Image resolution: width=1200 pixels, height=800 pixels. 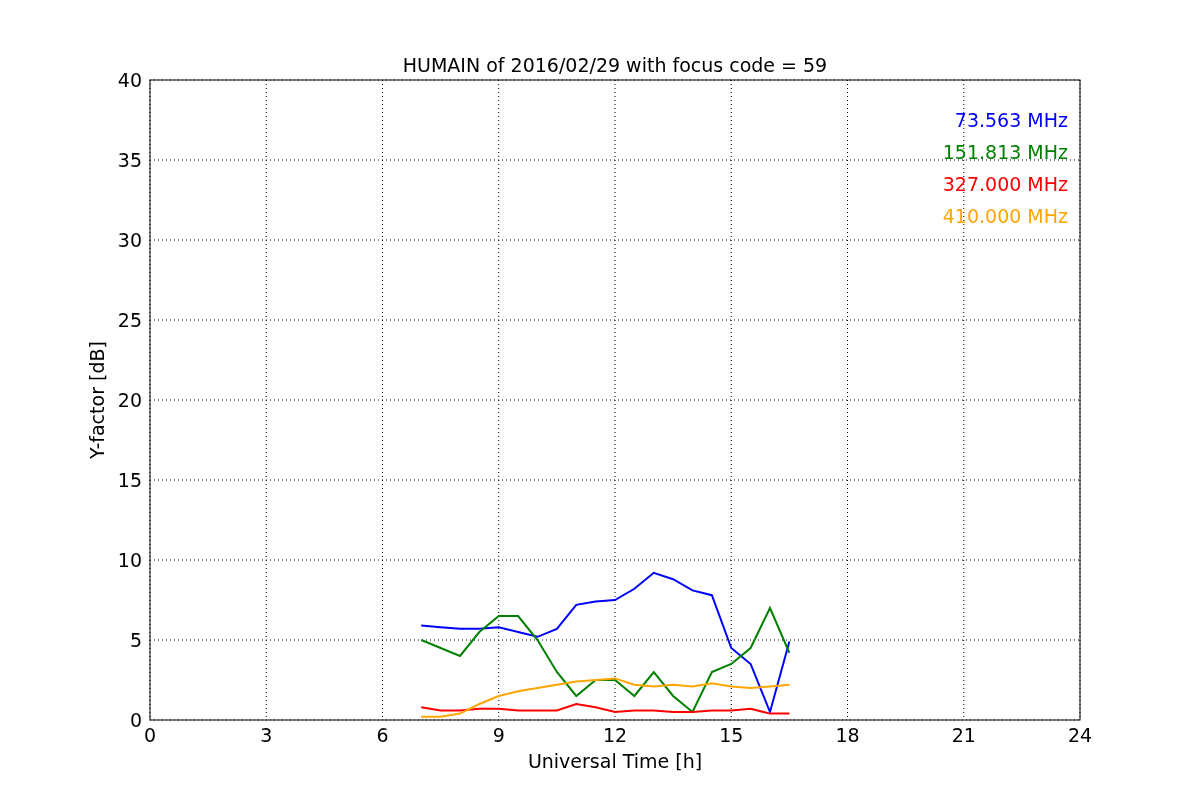 I want to click on y-tick-label: 25, so click(x=129, y=320).